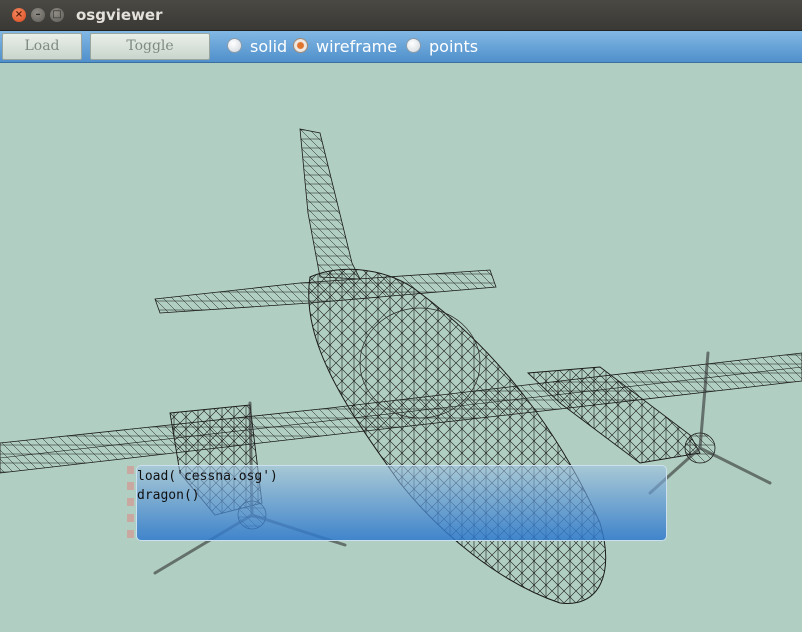 The height and width of the screenshot is (632, 802). What do you see at coordinates (413, 45) in the screenshot?
I see `points-radio` at bounding box center [413, 45].